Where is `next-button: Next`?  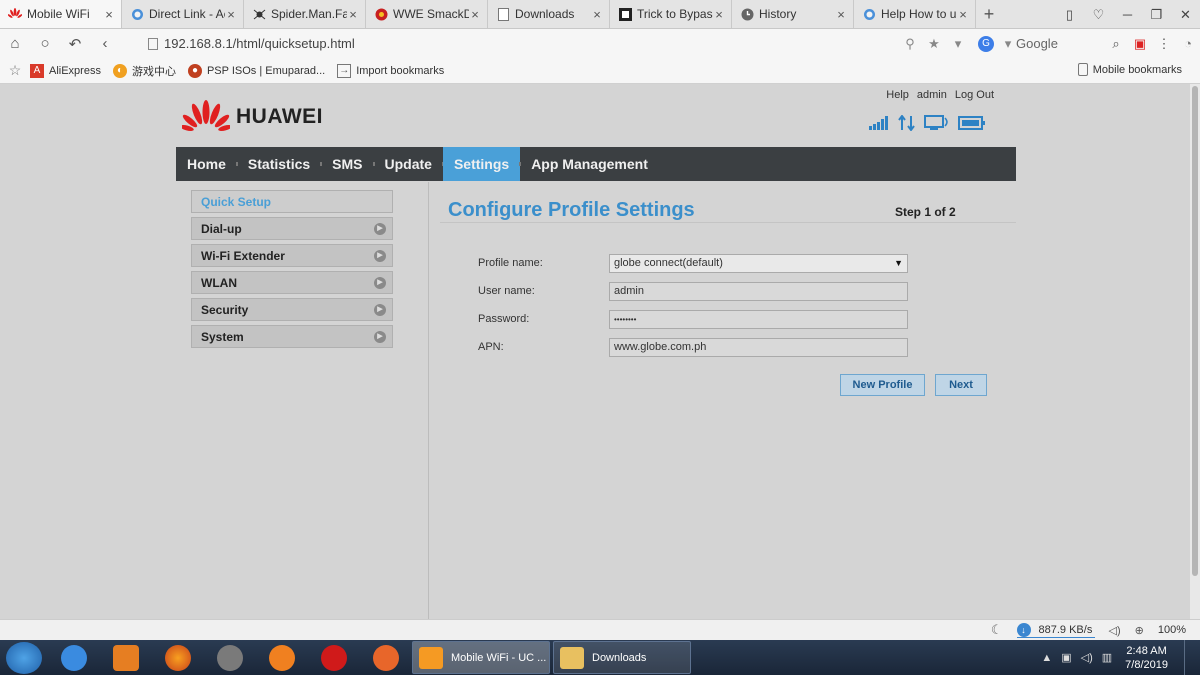 next-button: Next is located at coordinates (961, 385).